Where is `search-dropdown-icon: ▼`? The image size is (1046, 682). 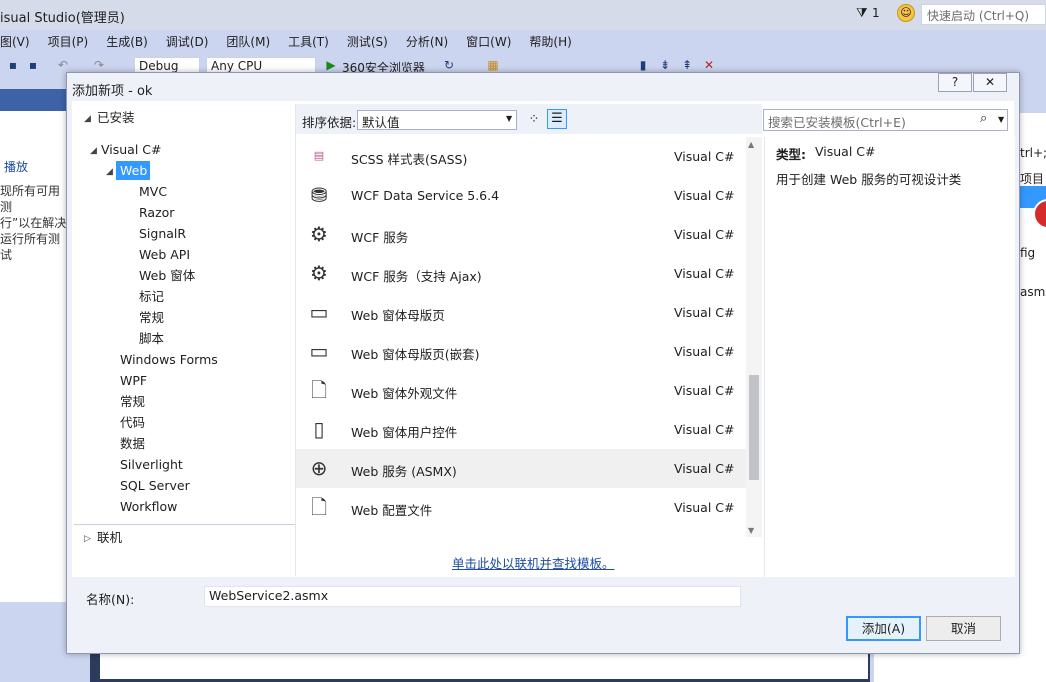 search-dropdown-icon: ▼ is located at coordinates (1001, 119).